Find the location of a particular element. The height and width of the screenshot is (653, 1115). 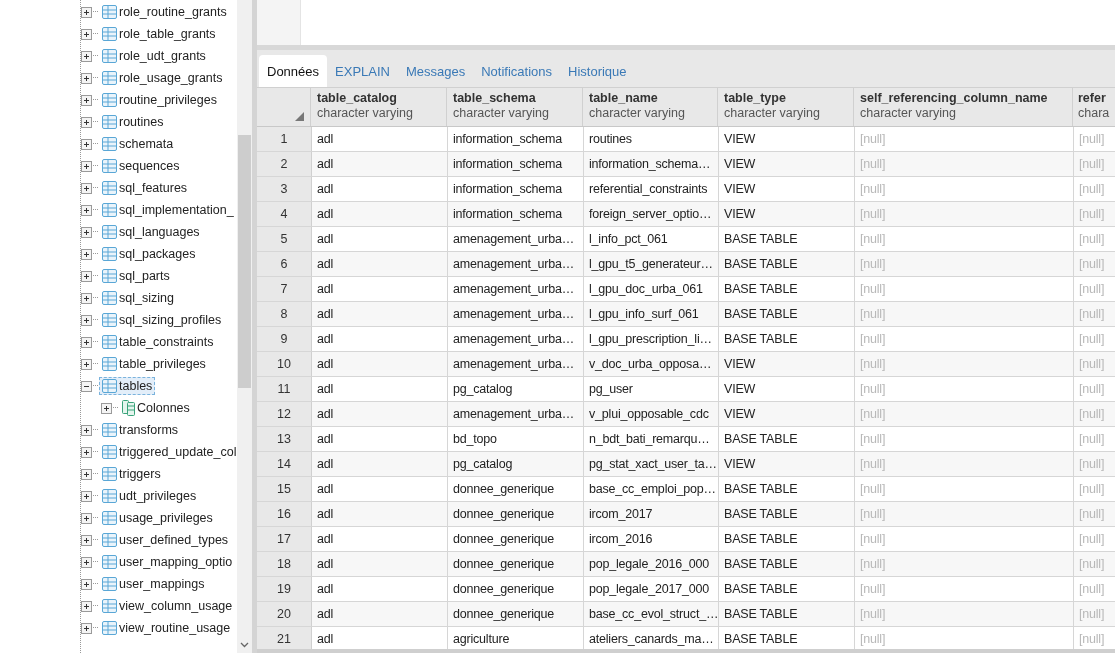

tree-item: sql_sizing_profiles is located at coordinates (162, 320).